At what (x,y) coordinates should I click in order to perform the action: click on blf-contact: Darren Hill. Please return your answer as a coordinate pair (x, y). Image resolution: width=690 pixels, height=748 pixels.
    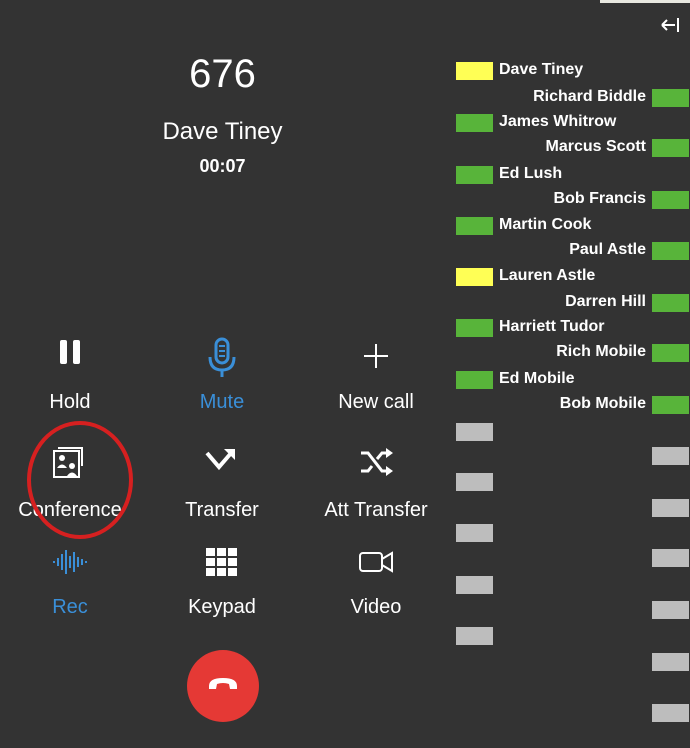
    Looking at the image, I should click on (572, 302).